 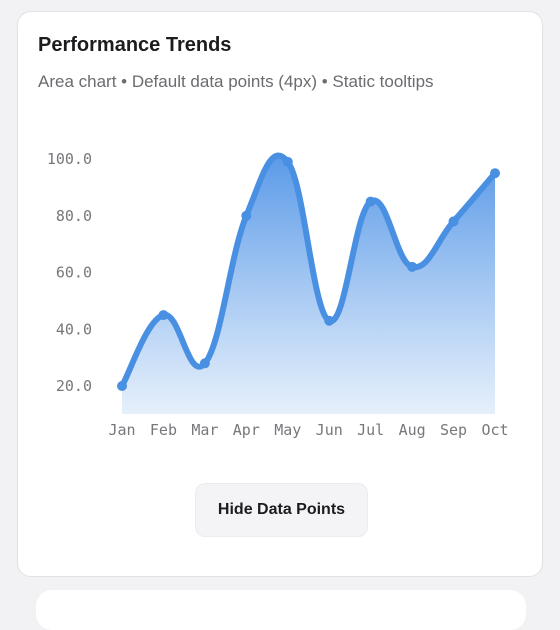 What do you see at coordinates (74, 216) in the screenshot?
I see `y-tick-label: 80.0` at bounding box center [74, 216].